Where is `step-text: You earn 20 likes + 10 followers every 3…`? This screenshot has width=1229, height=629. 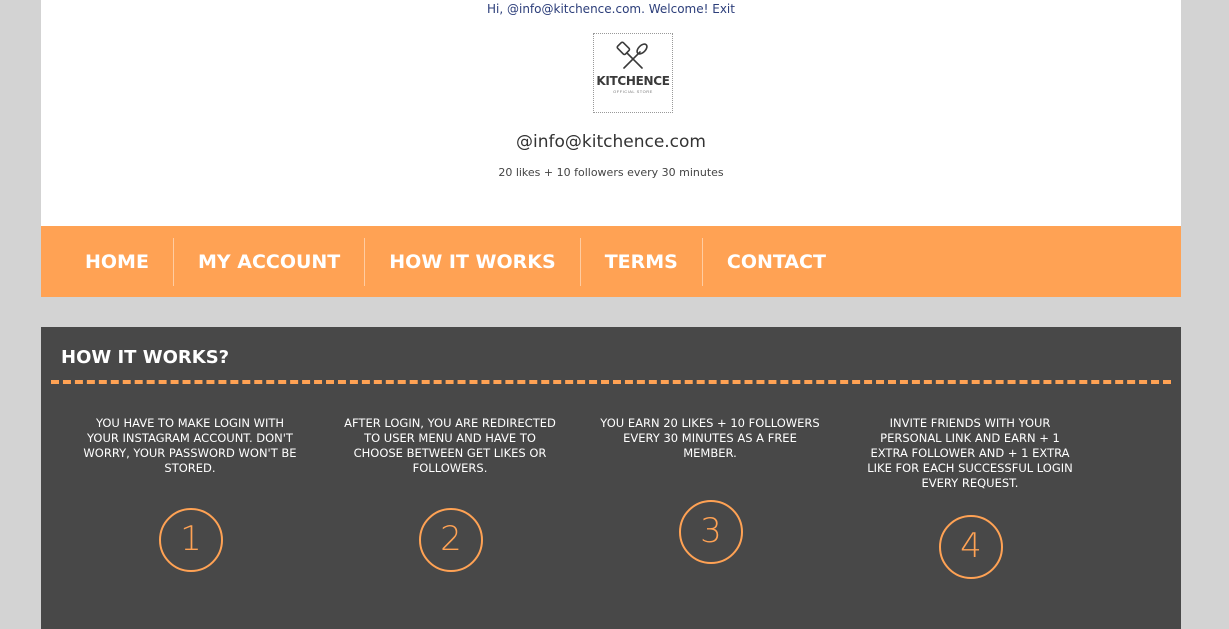
step-text: You earn 20 likes + 10 followers every 3… is located at coordinates (710, 438).